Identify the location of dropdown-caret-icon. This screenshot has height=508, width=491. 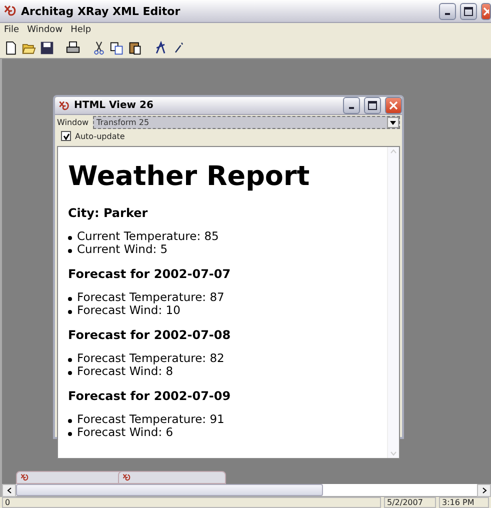
(393, 122).